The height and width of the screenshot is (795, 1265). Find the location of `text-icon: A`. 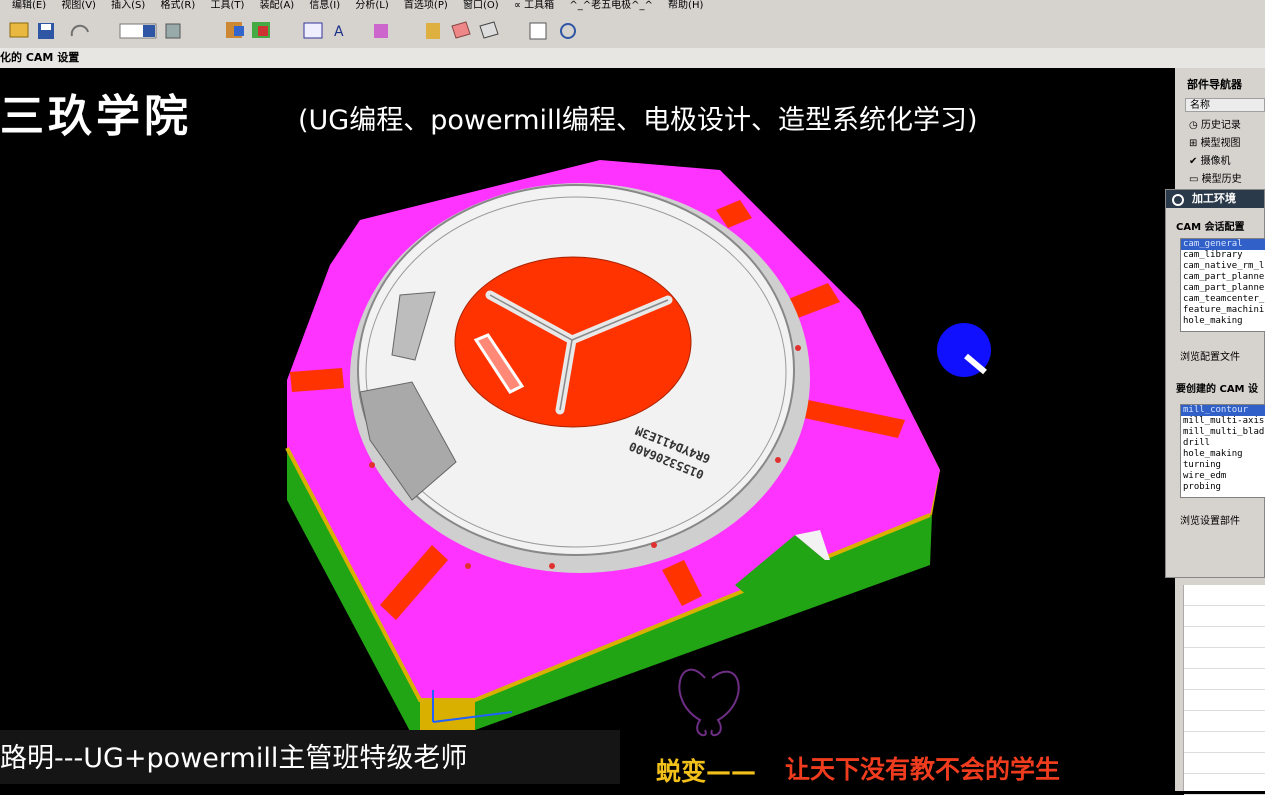

text-icon: A is located at coordinates (339, 32).